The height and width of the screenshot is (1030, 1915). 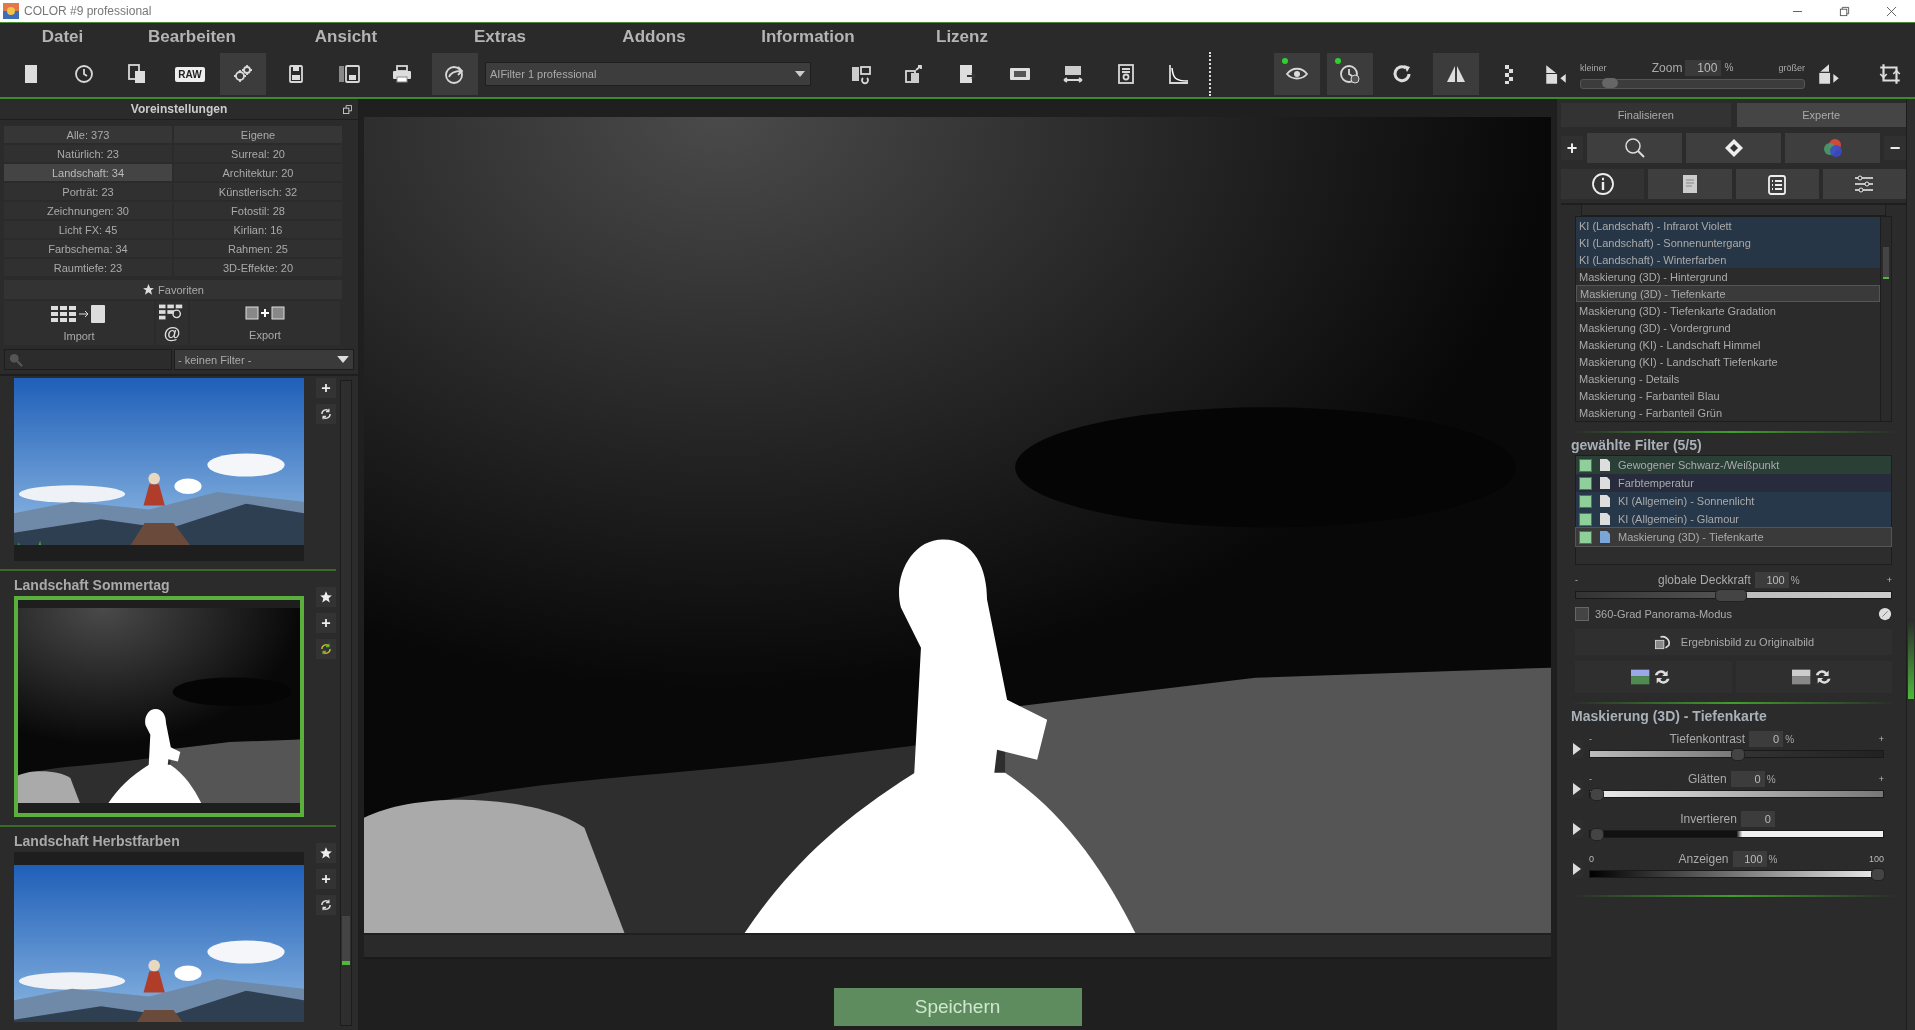 What do you see at coordinates (1885, 614) in the screenshot?
I see `sphere-icon` at bounding box center [1885, 614].